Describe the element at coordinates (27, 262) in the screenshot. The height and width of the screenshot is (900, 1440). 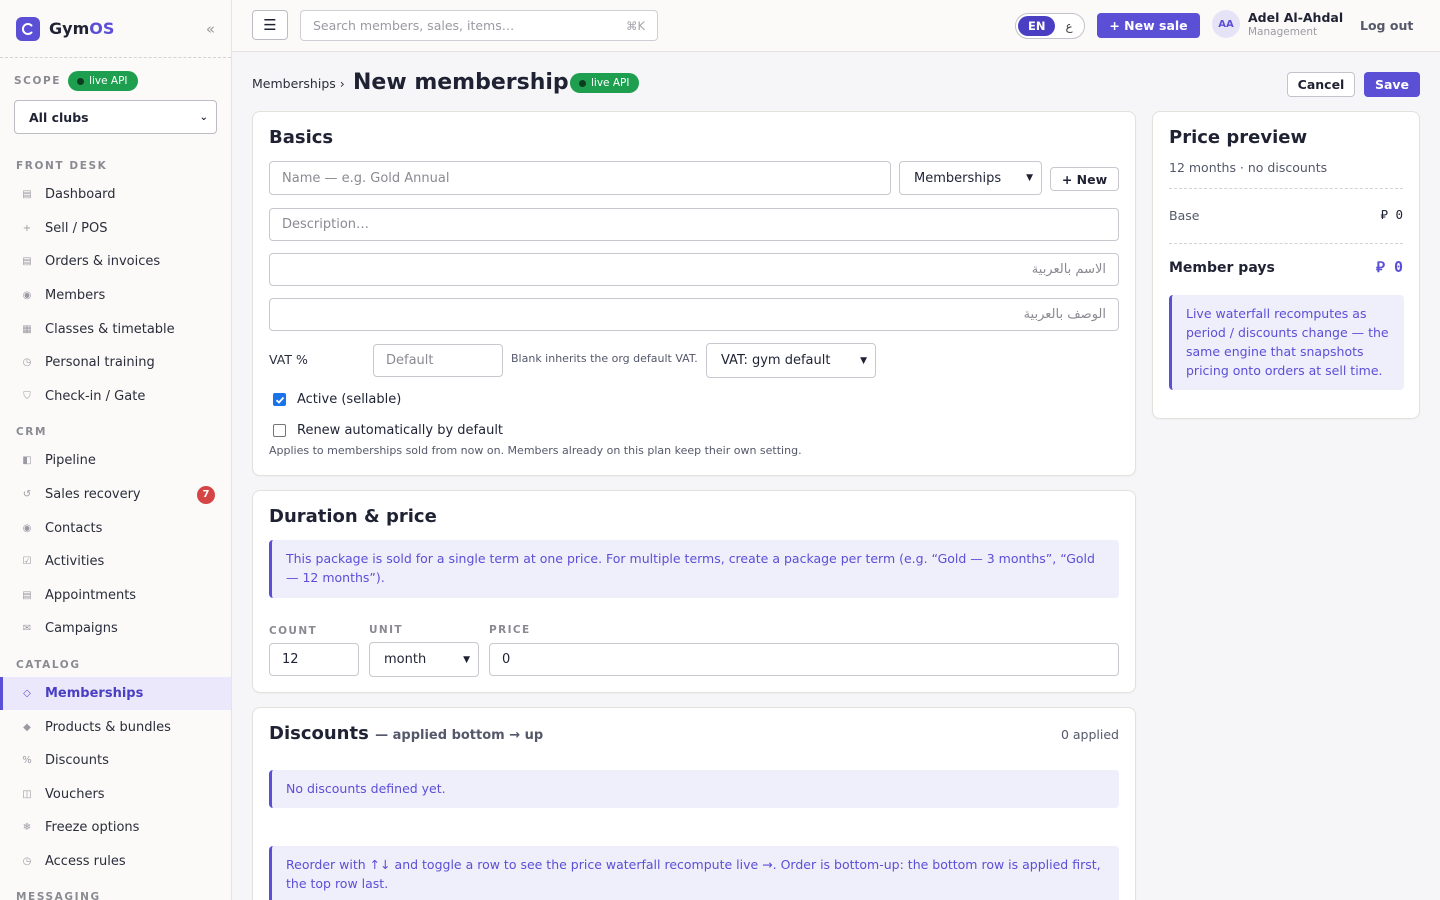
I see `orders-invoices-icon: ▤` at that location.